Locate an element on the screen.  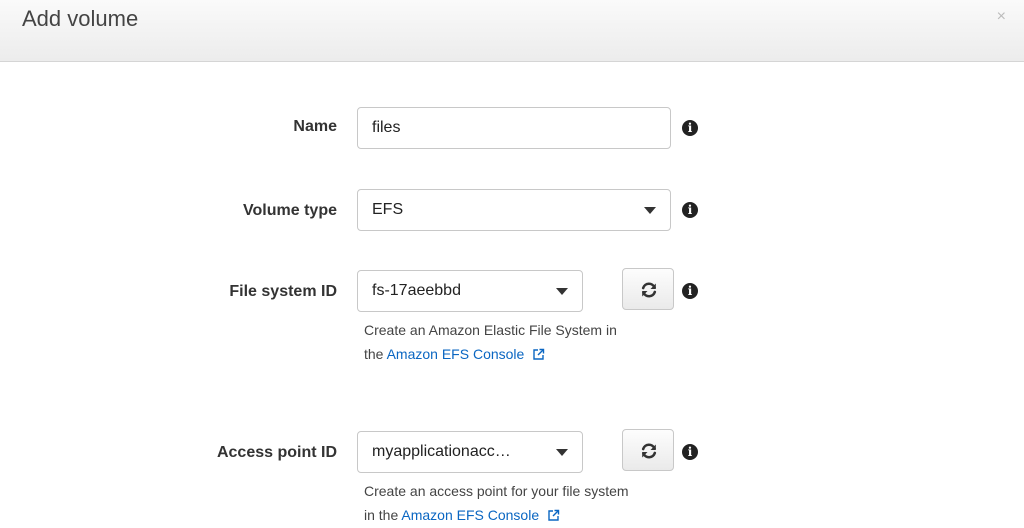
access-point-help-prefix: in the is located at coordinates (381, 515).